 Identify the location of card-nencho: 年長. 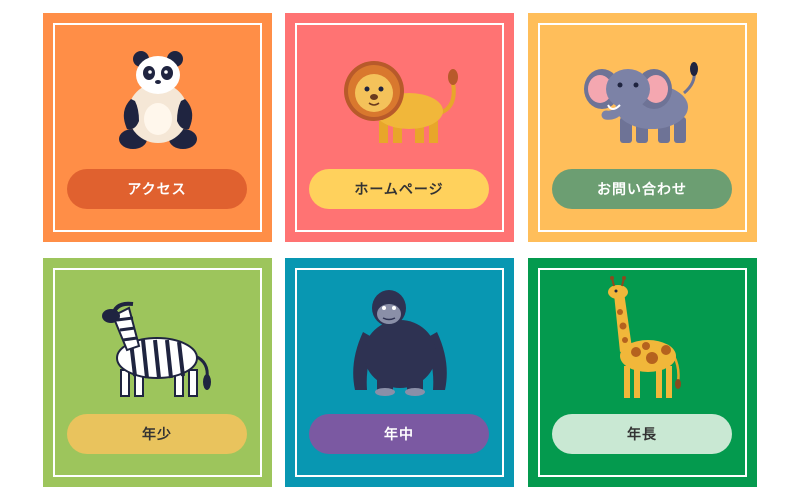
(642, 372).